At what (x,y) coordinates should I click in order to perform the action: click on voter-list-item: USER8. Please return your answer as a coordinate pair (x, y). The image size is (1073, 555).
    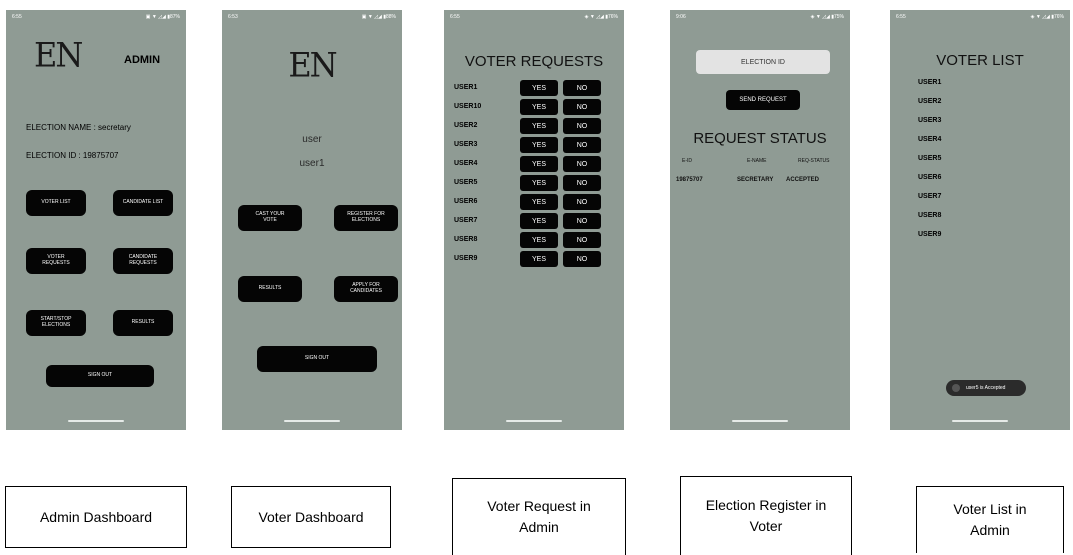
    Looking at the image, I should click on (930, 215).